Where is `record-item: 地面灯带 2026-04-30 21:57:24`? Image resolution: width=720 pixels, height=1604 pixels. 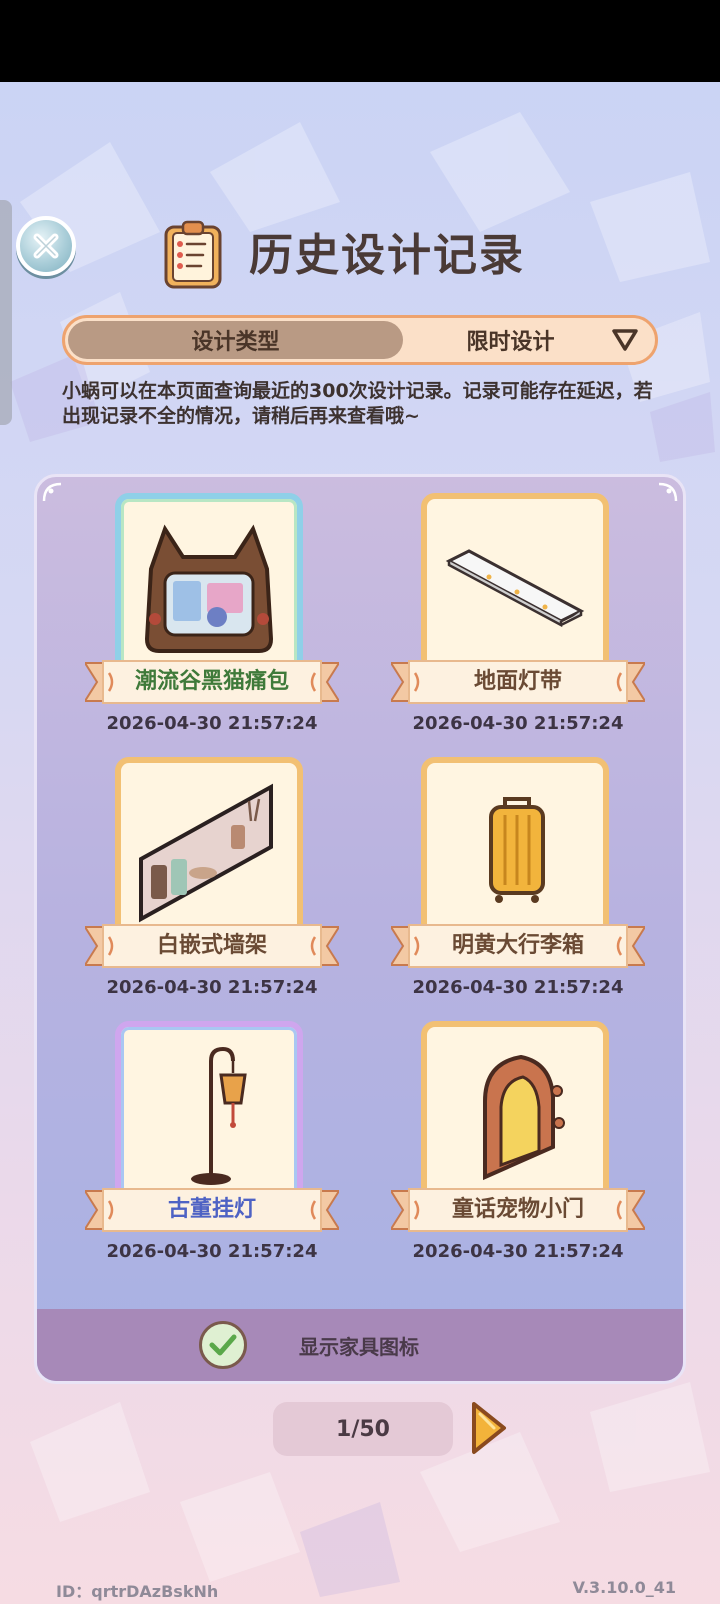
record-item: 地面灯带 2026-04-30 21:57:24 is located at coordinates (518, 618).